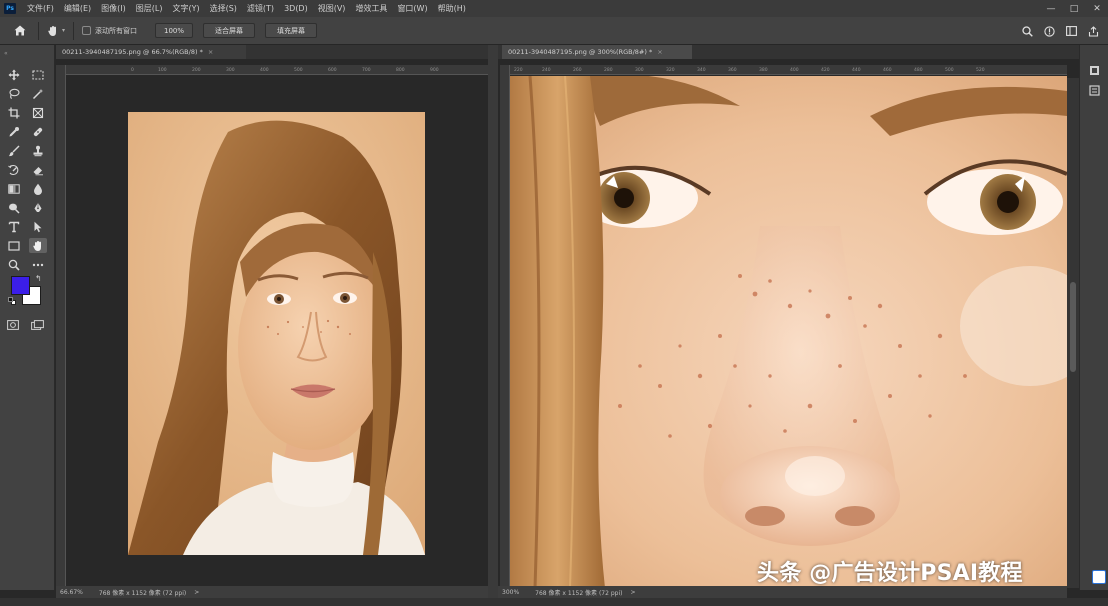  Describe the element at coordinates (366, 70) in the screenshot. I see `ruler-tick: 700` at that location.